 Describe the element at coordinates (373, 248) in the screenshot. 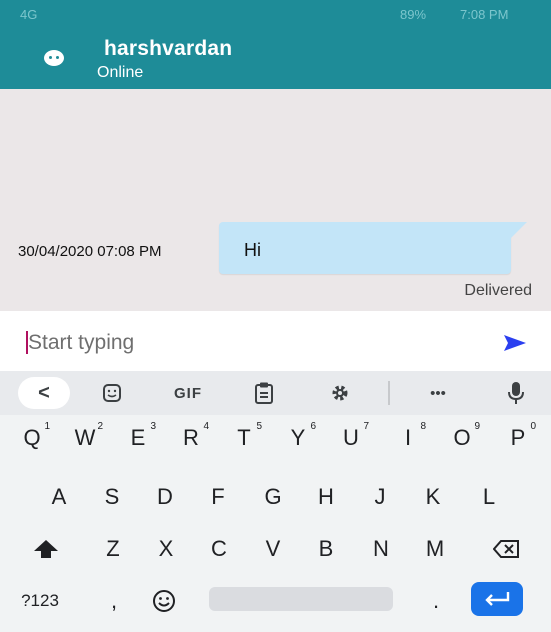

I see `message-bubble: Hi` at that location.